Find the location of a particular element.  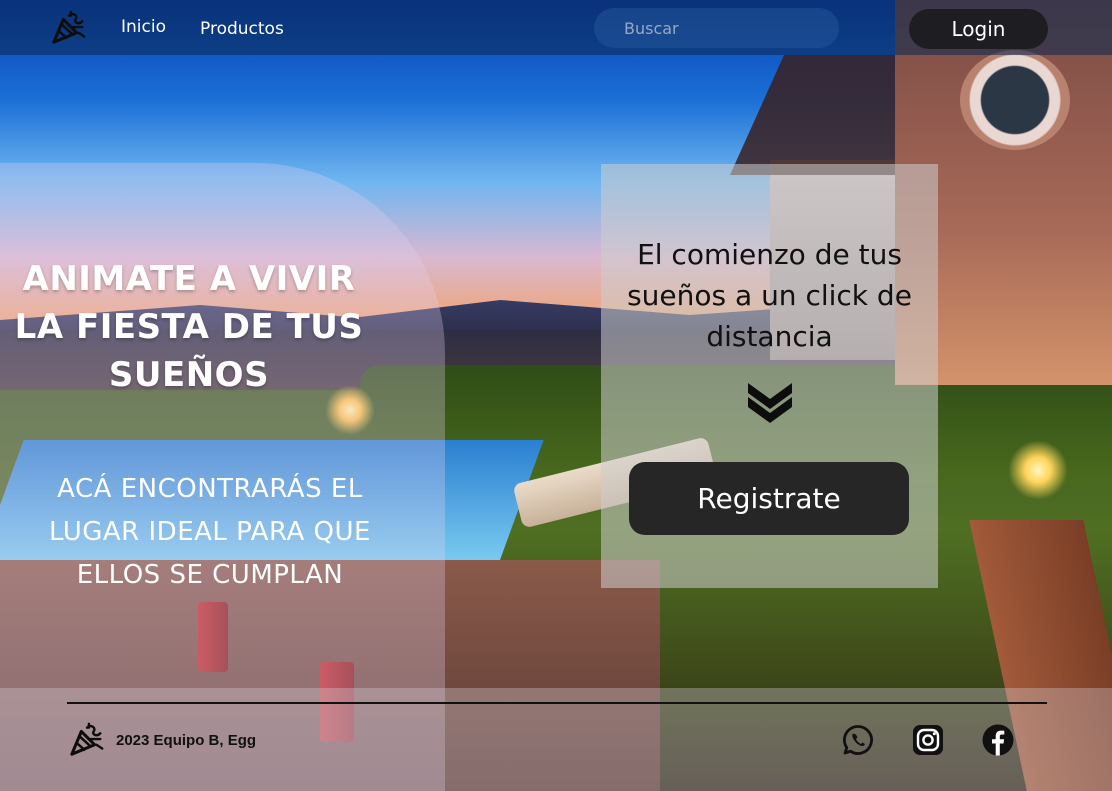

register-button: Registrate is located at coordinates (769, 498).